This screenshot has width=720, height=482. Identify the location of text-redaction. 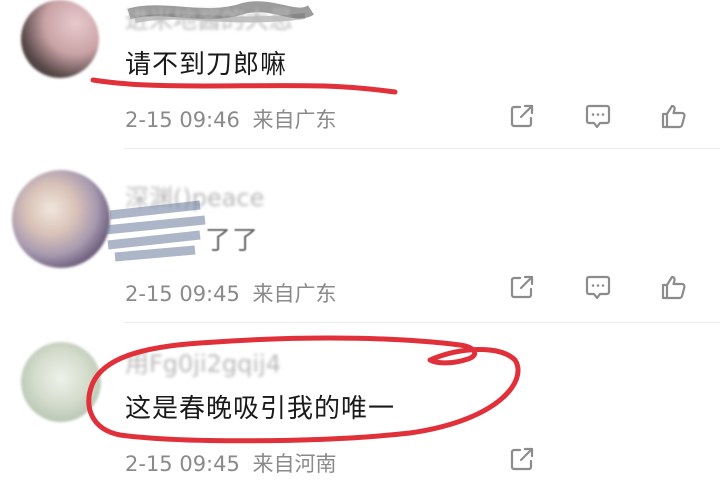
(155, 231).